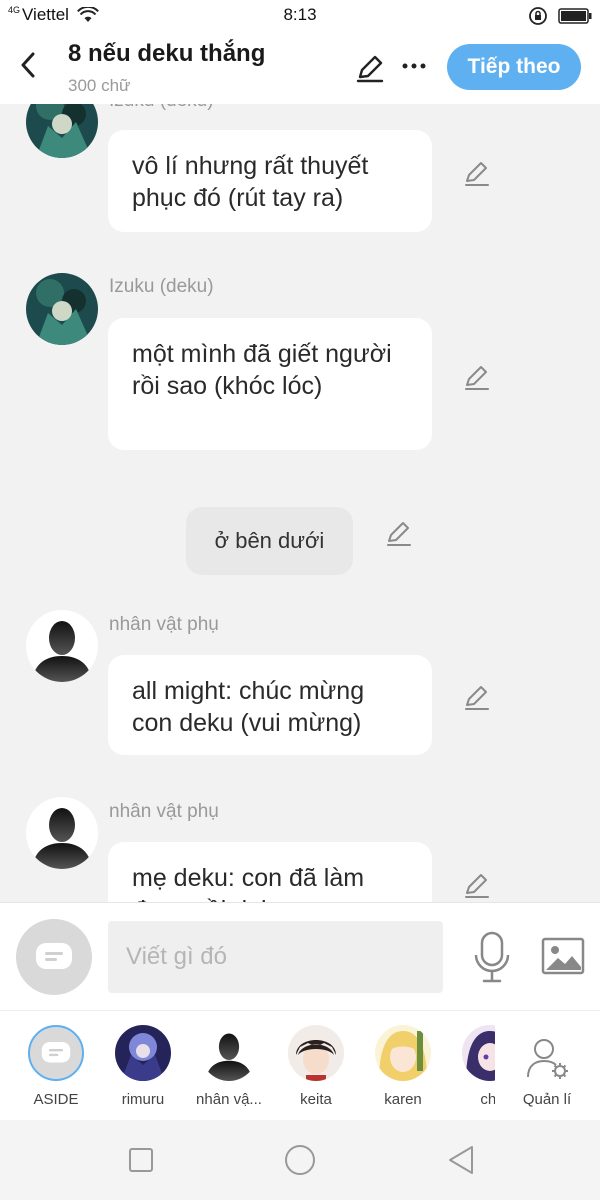 This screenshot has height=1200, width=600. I want to click on rotation-lock-icon, so click(538, 16).